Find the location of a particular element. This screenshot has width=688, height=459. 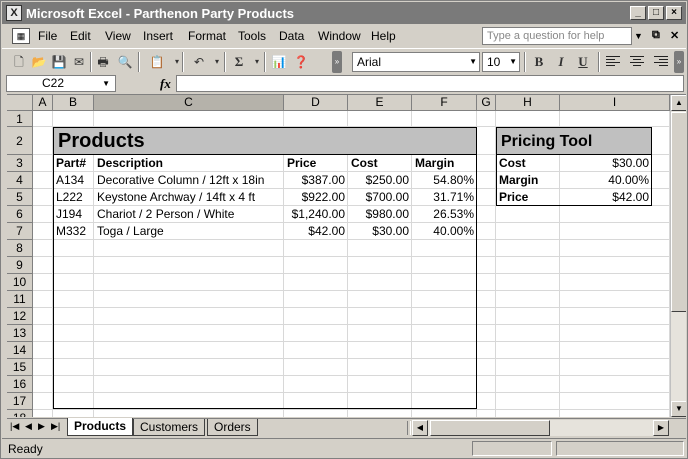

font-size-select: 10 ▼ is located at coordinates (501, 62).